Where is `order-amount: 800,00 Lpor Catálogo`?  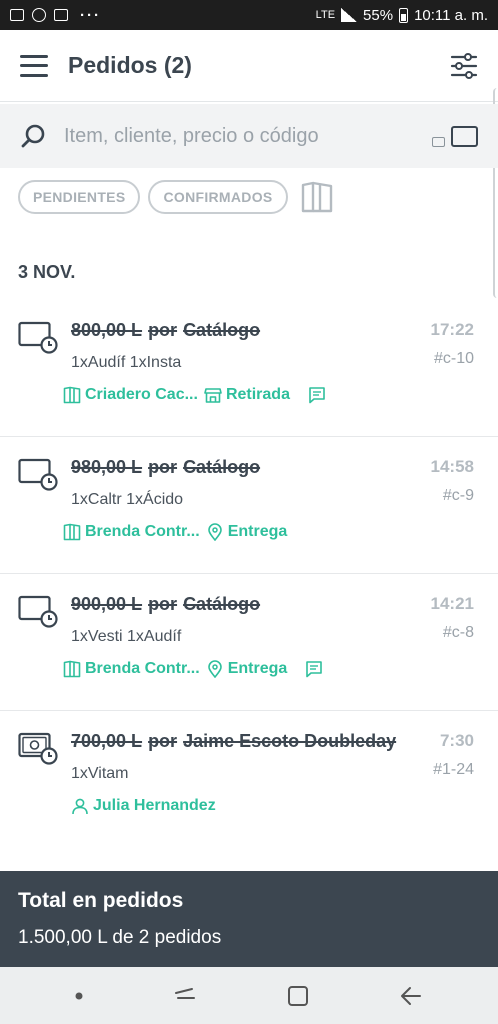 order-amount: 800,00 Lpor Catálogo is located at coordinates (166, 330).